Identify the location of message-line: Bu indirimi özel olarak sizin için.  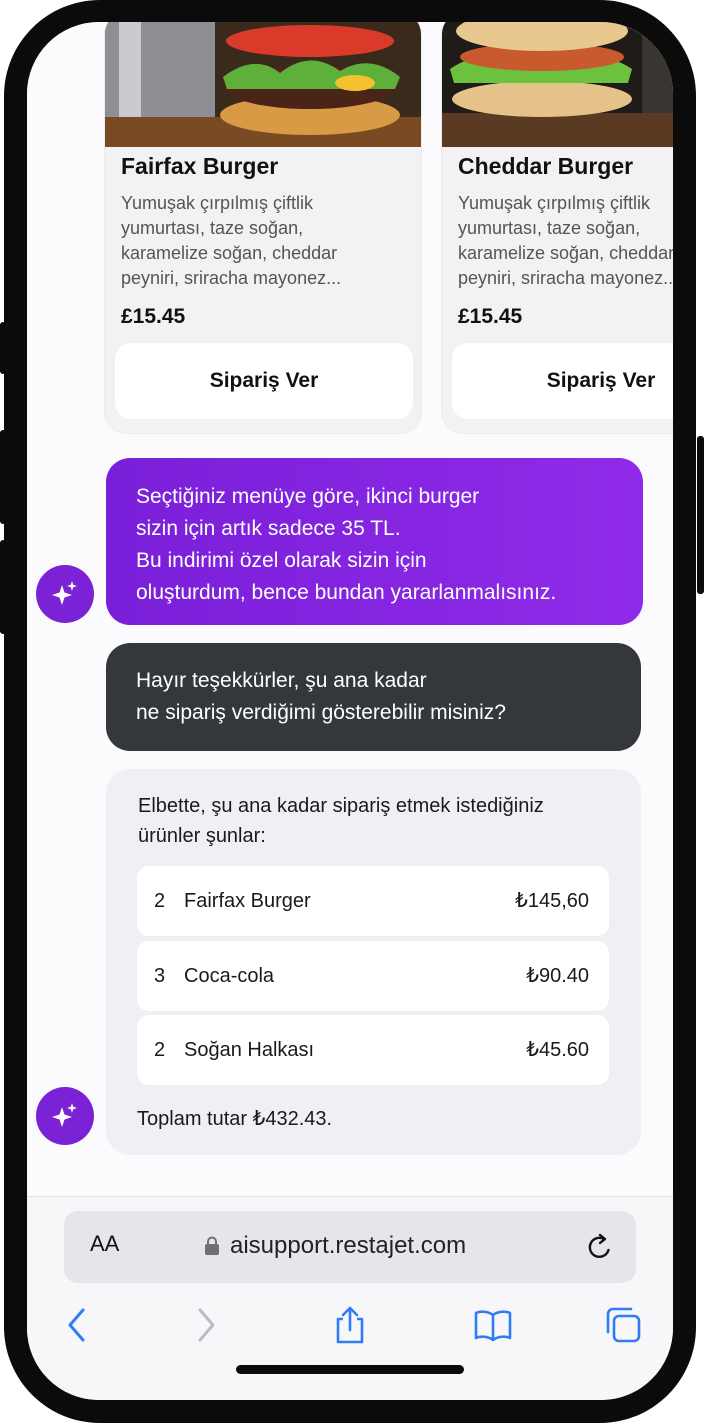
(281, 560).